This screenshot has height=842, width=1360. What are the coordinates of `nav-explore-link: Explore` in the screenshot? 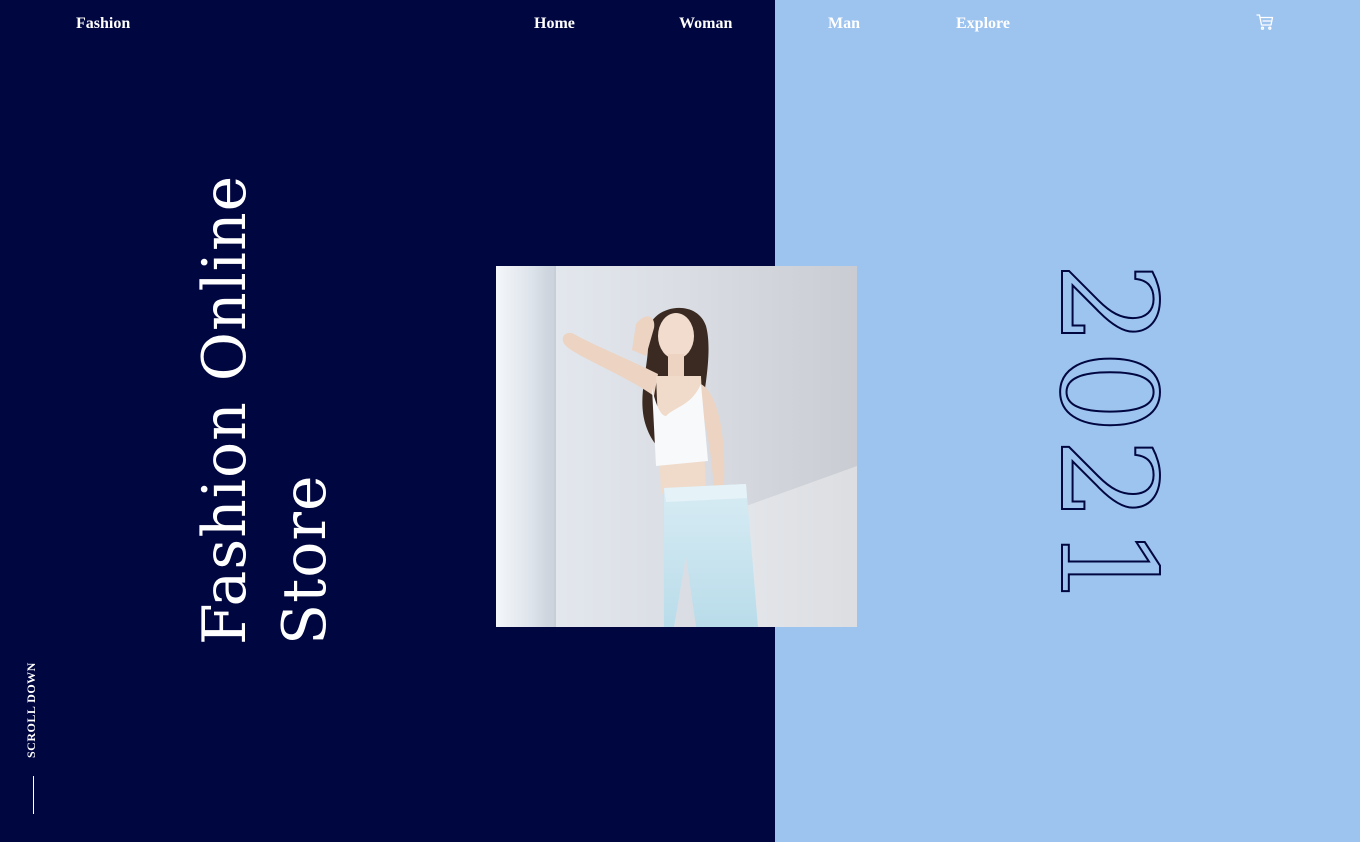 It's located at (983, 24).